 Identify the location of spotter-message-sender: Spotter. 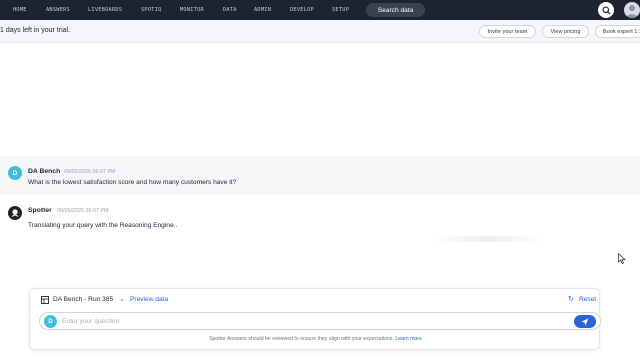
(40, 210).